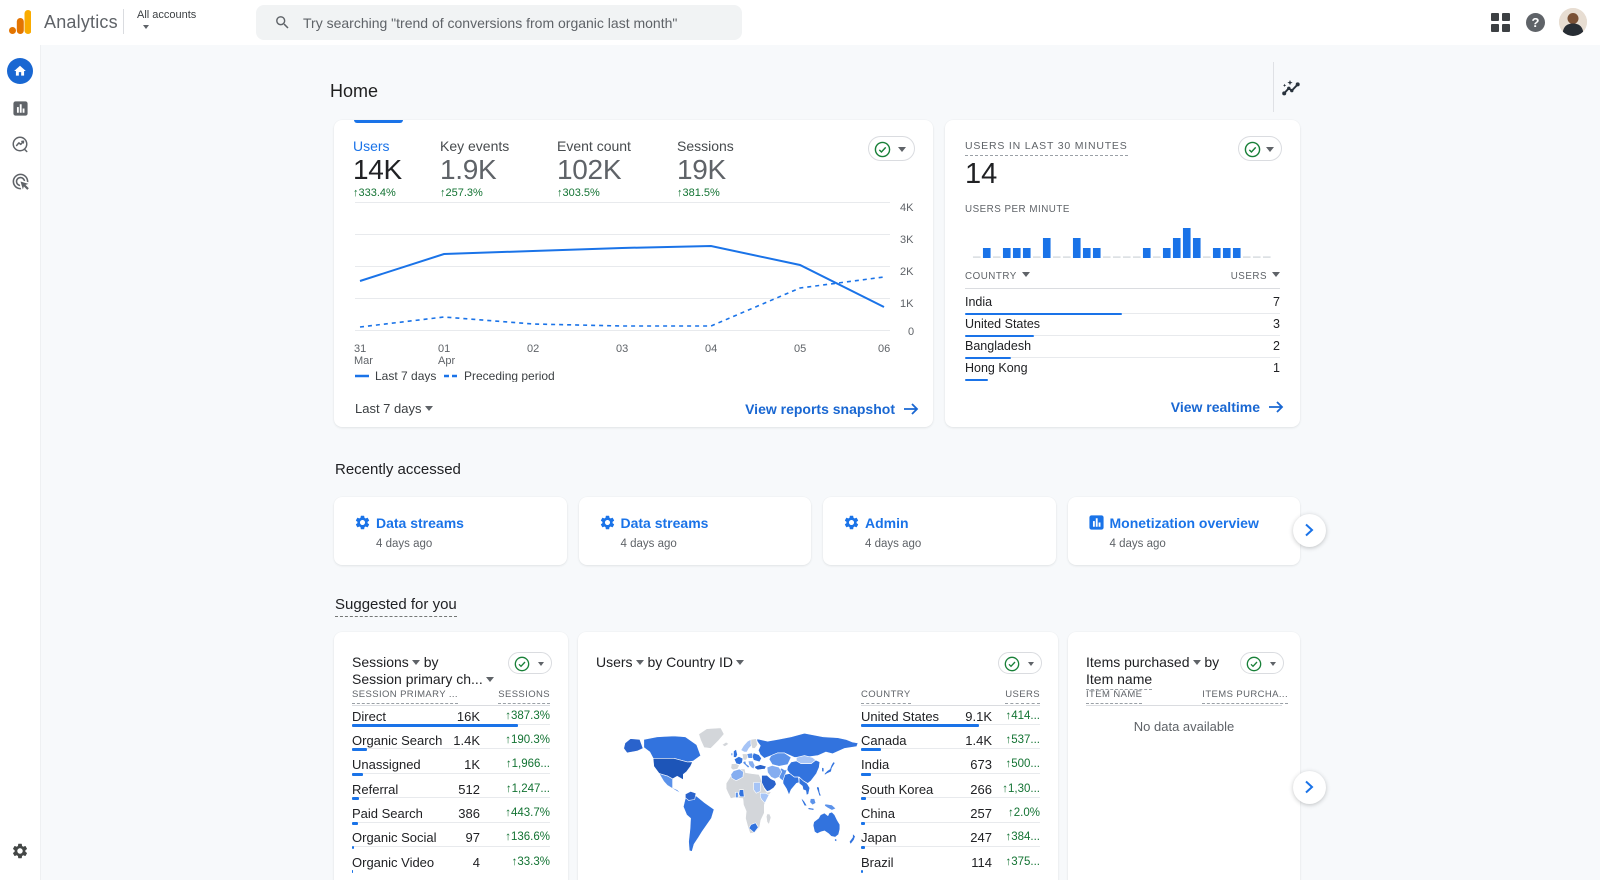  I want to click on svg-text: 02, so click(533, 349).